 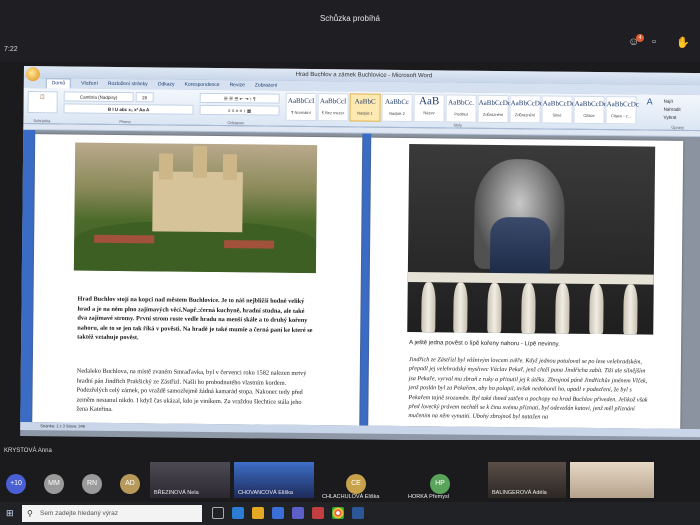 I want to click on tab-review: Revize, so click(x=237, y=85).